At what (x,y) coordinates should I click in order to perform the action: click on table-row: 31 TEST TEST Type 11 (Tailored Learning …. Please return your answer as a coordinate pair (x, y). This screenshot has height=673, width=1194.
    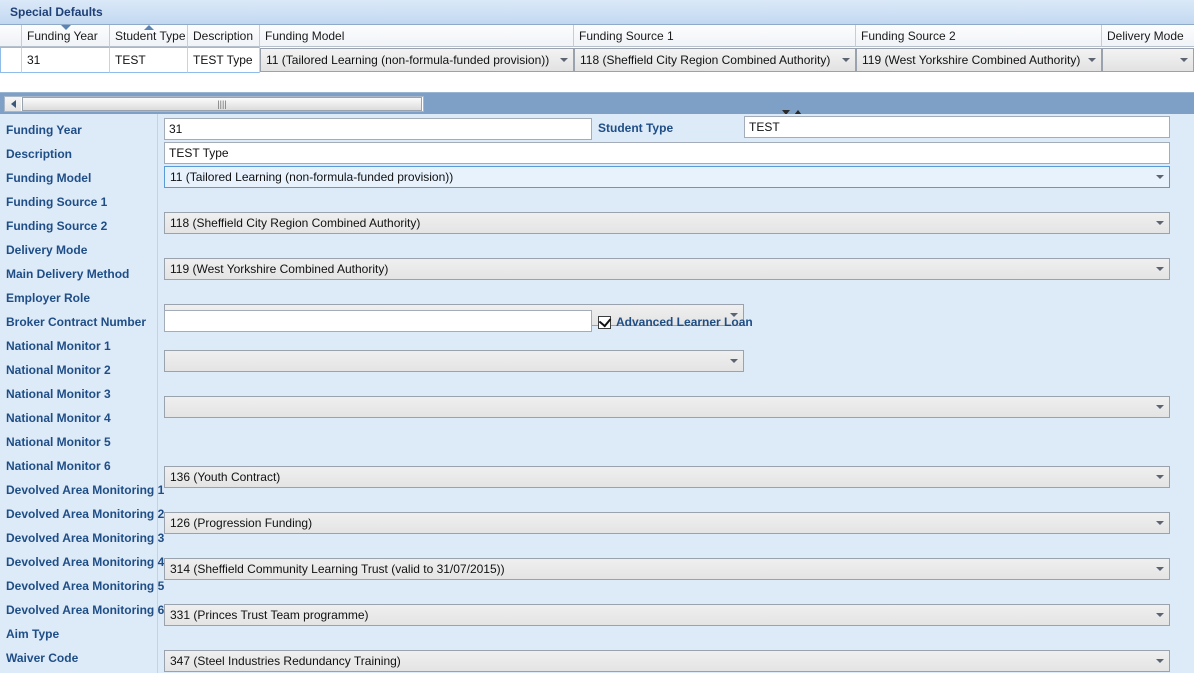
    Looking at the image, I should click on (597, 60).